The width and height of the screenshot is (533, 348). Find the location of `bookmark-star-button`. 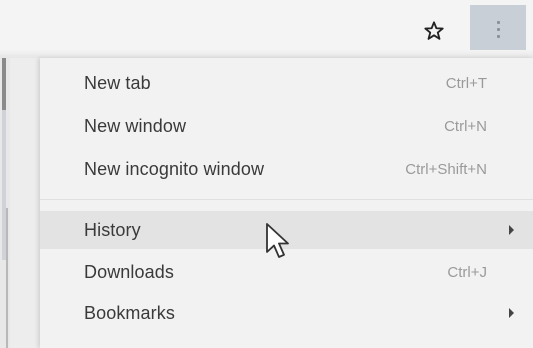

bookmark-star-button is located at coordinates (434, 31).